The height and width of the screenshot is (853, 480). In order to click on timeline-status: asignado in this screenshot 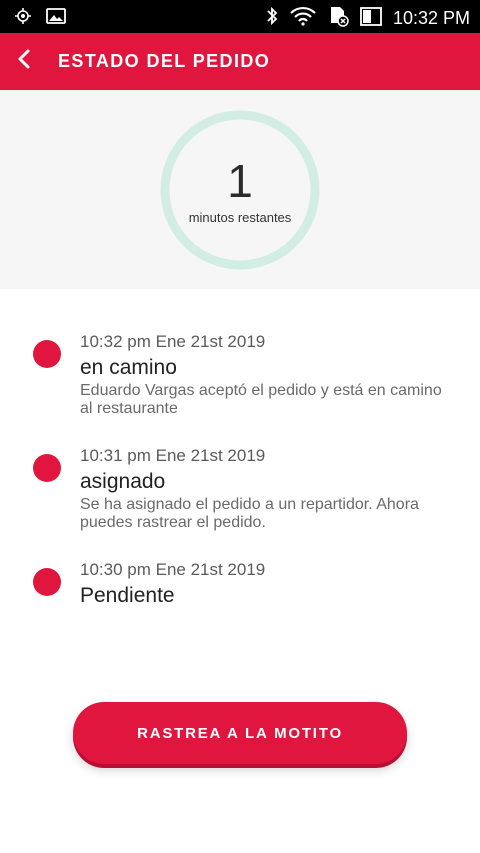, I will do `click(123, 481)`.